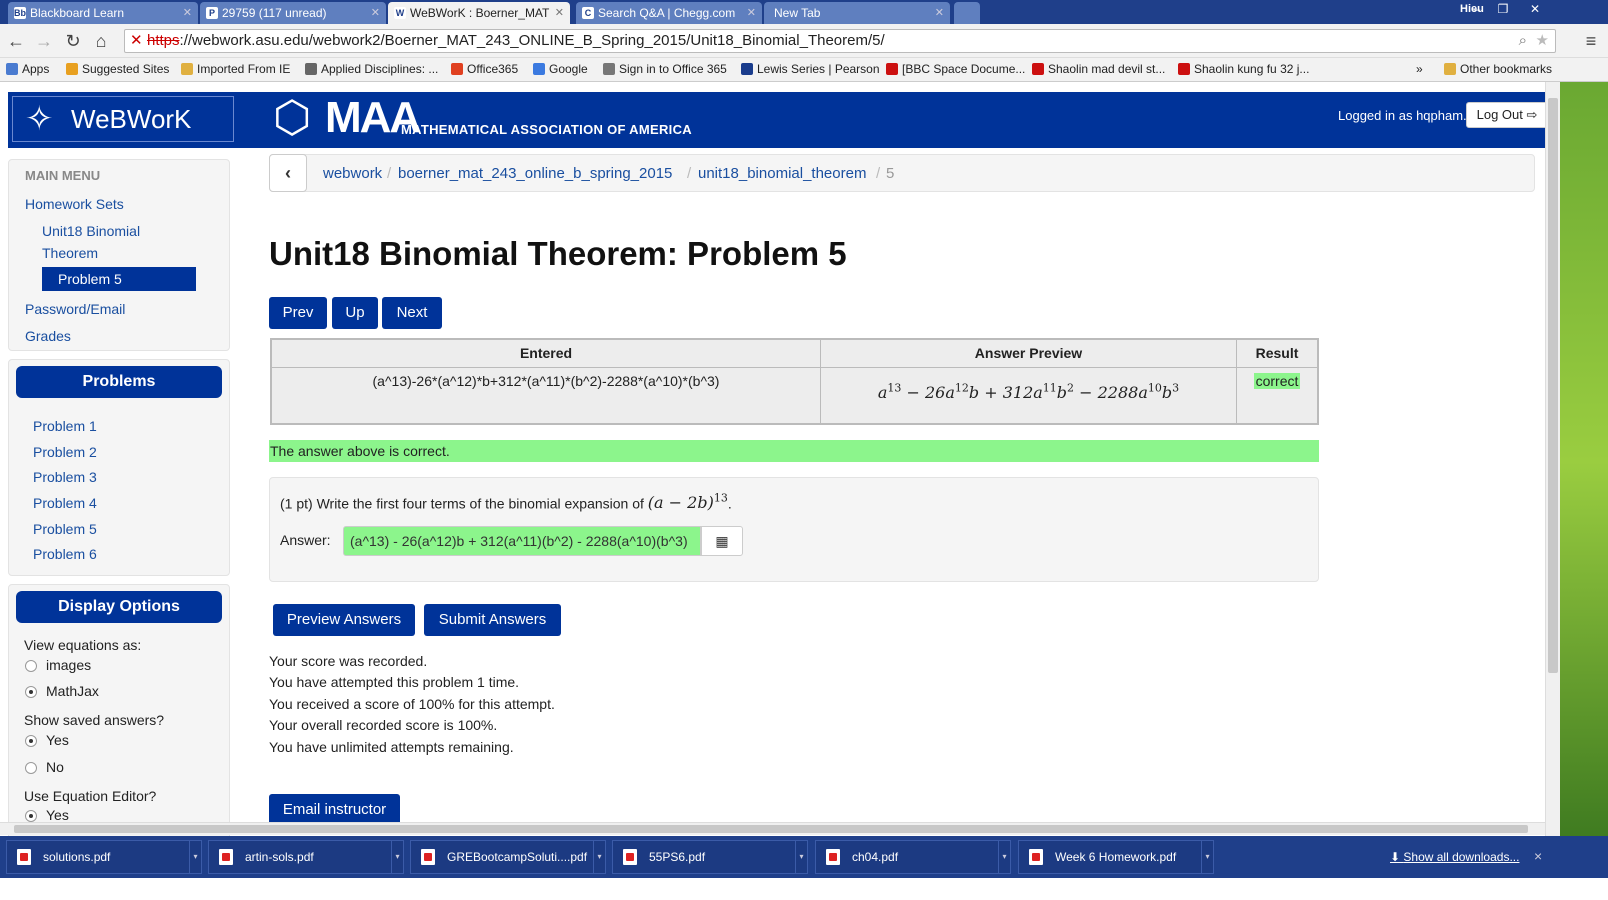  Describe the element at coordinates (306, 857) in the screenshot. I see `download-item: artin-sols.pdf ▾` at that location.